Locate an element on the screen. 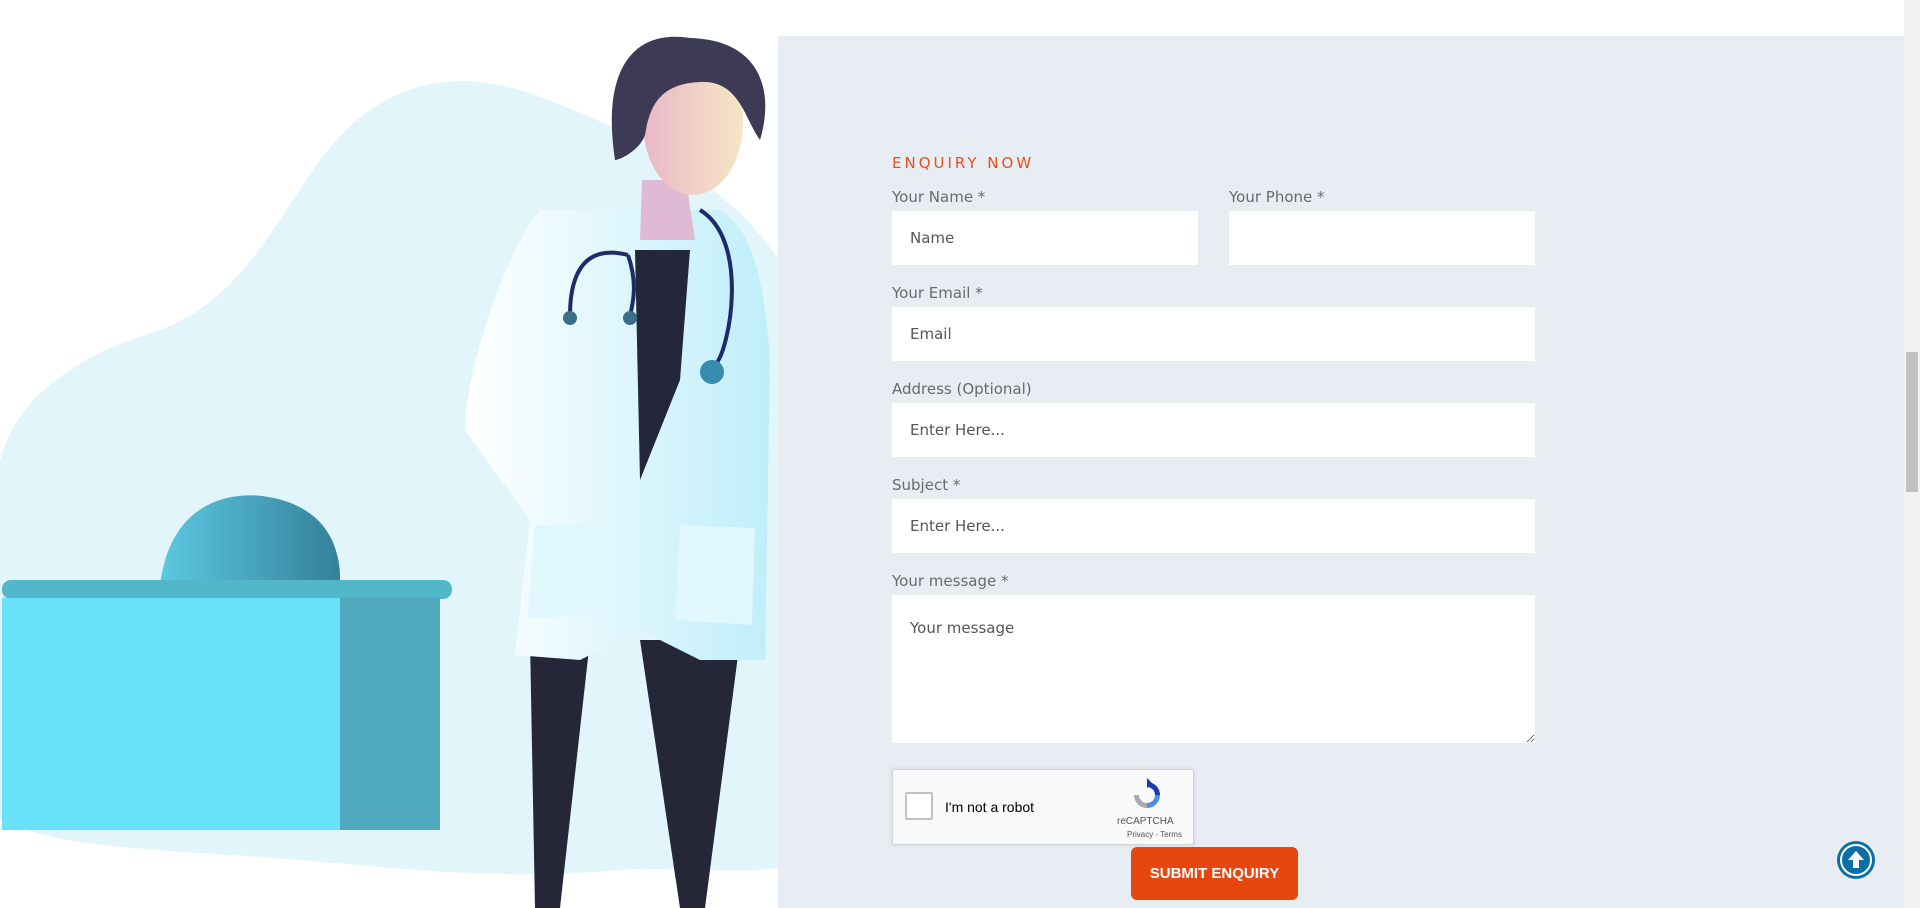  coat-pocket-left is located at coordinates (571, 571).